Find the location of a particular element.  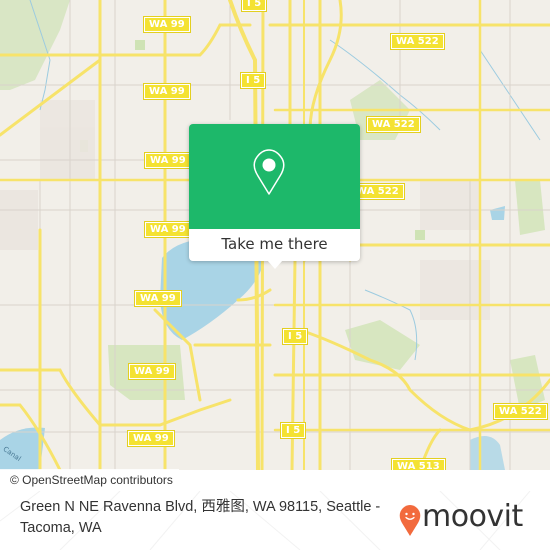

highway-shield-wa513: WA 522 is located at coordinates (520, 411).